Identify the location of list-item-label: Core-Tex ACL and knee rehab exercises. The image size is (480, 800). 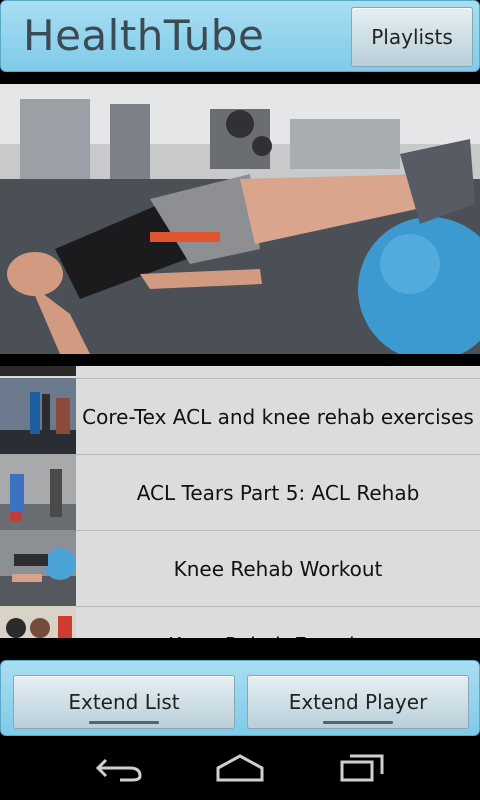
(278, 416).